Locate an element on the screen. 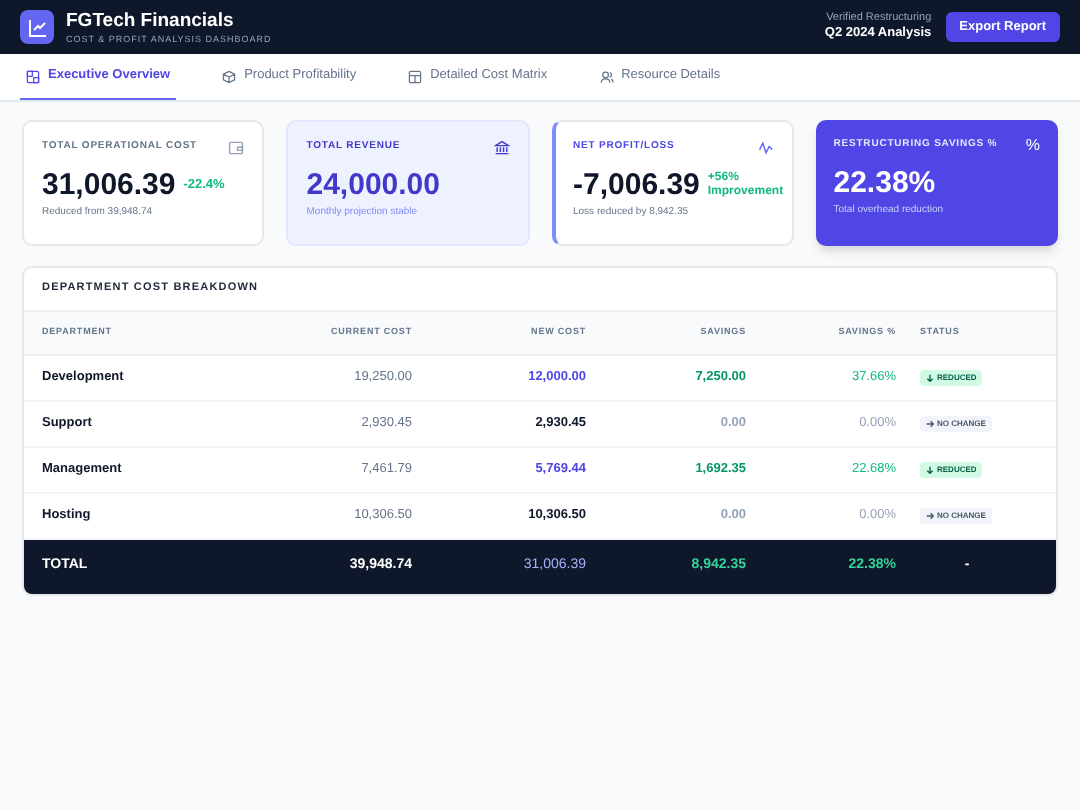  card-value: 24,000.00 is located at coordinates (373, 185).